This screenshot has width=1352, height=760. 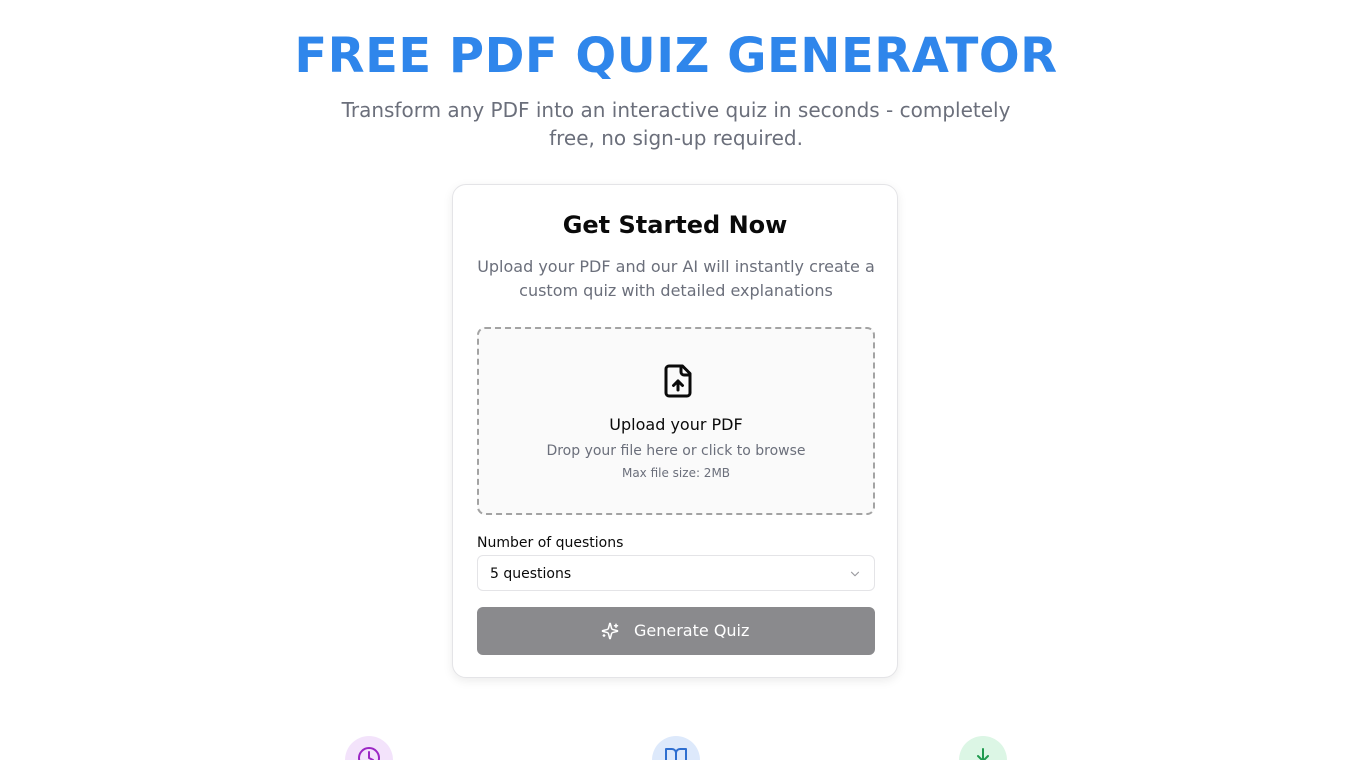 I want to click on feature-download-badge, so click(x=983, y=748).